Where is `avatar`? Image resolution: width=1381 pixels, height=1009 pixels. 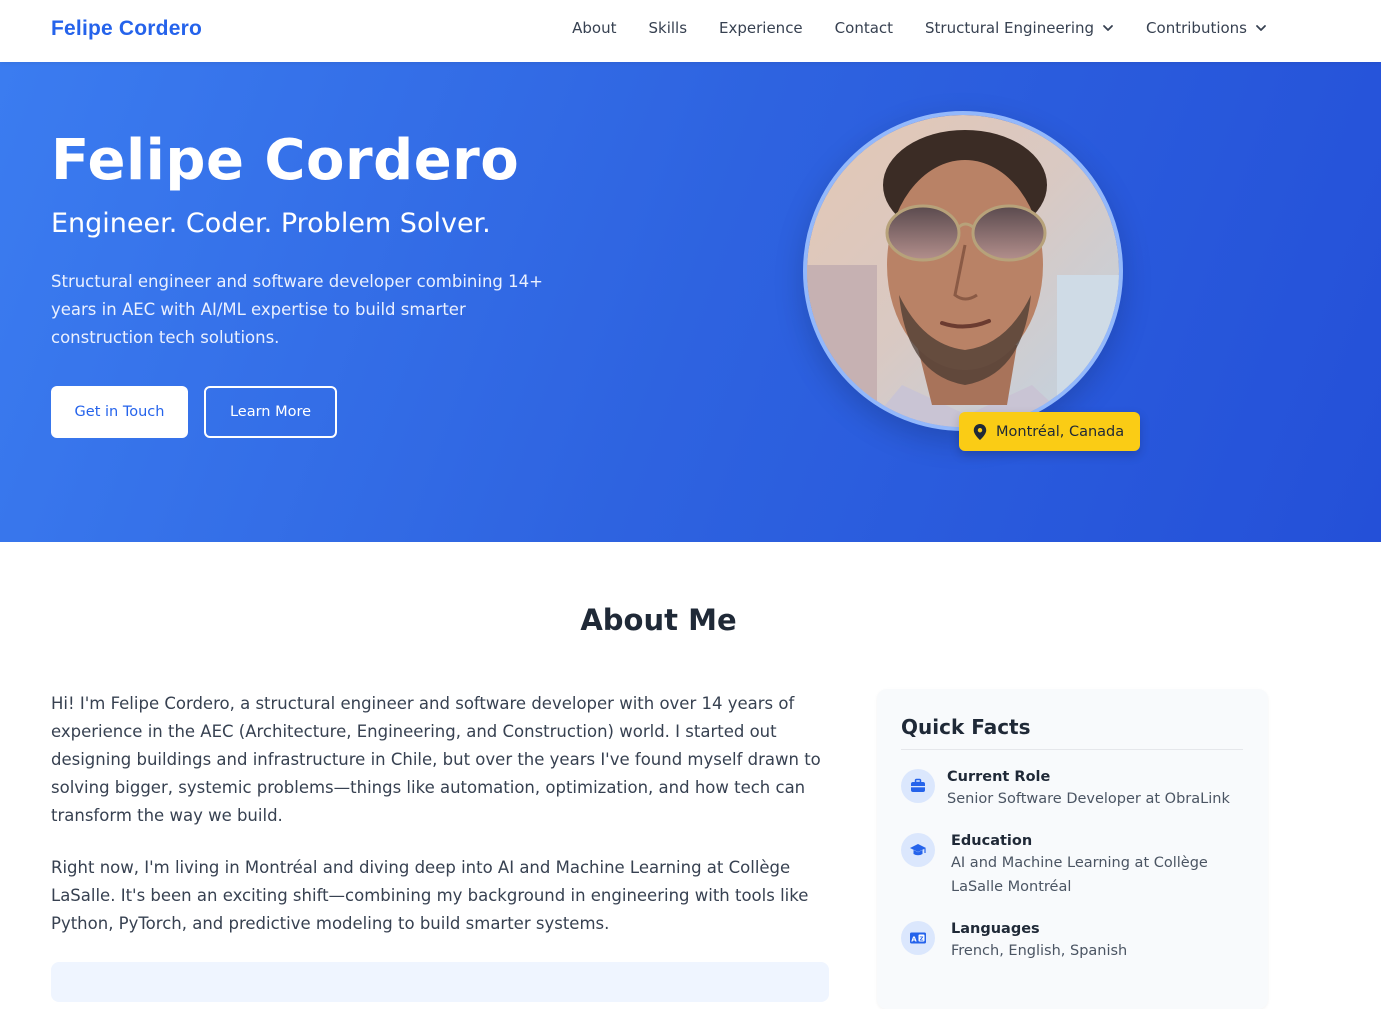 avatar is located at coordinates (963, 271).